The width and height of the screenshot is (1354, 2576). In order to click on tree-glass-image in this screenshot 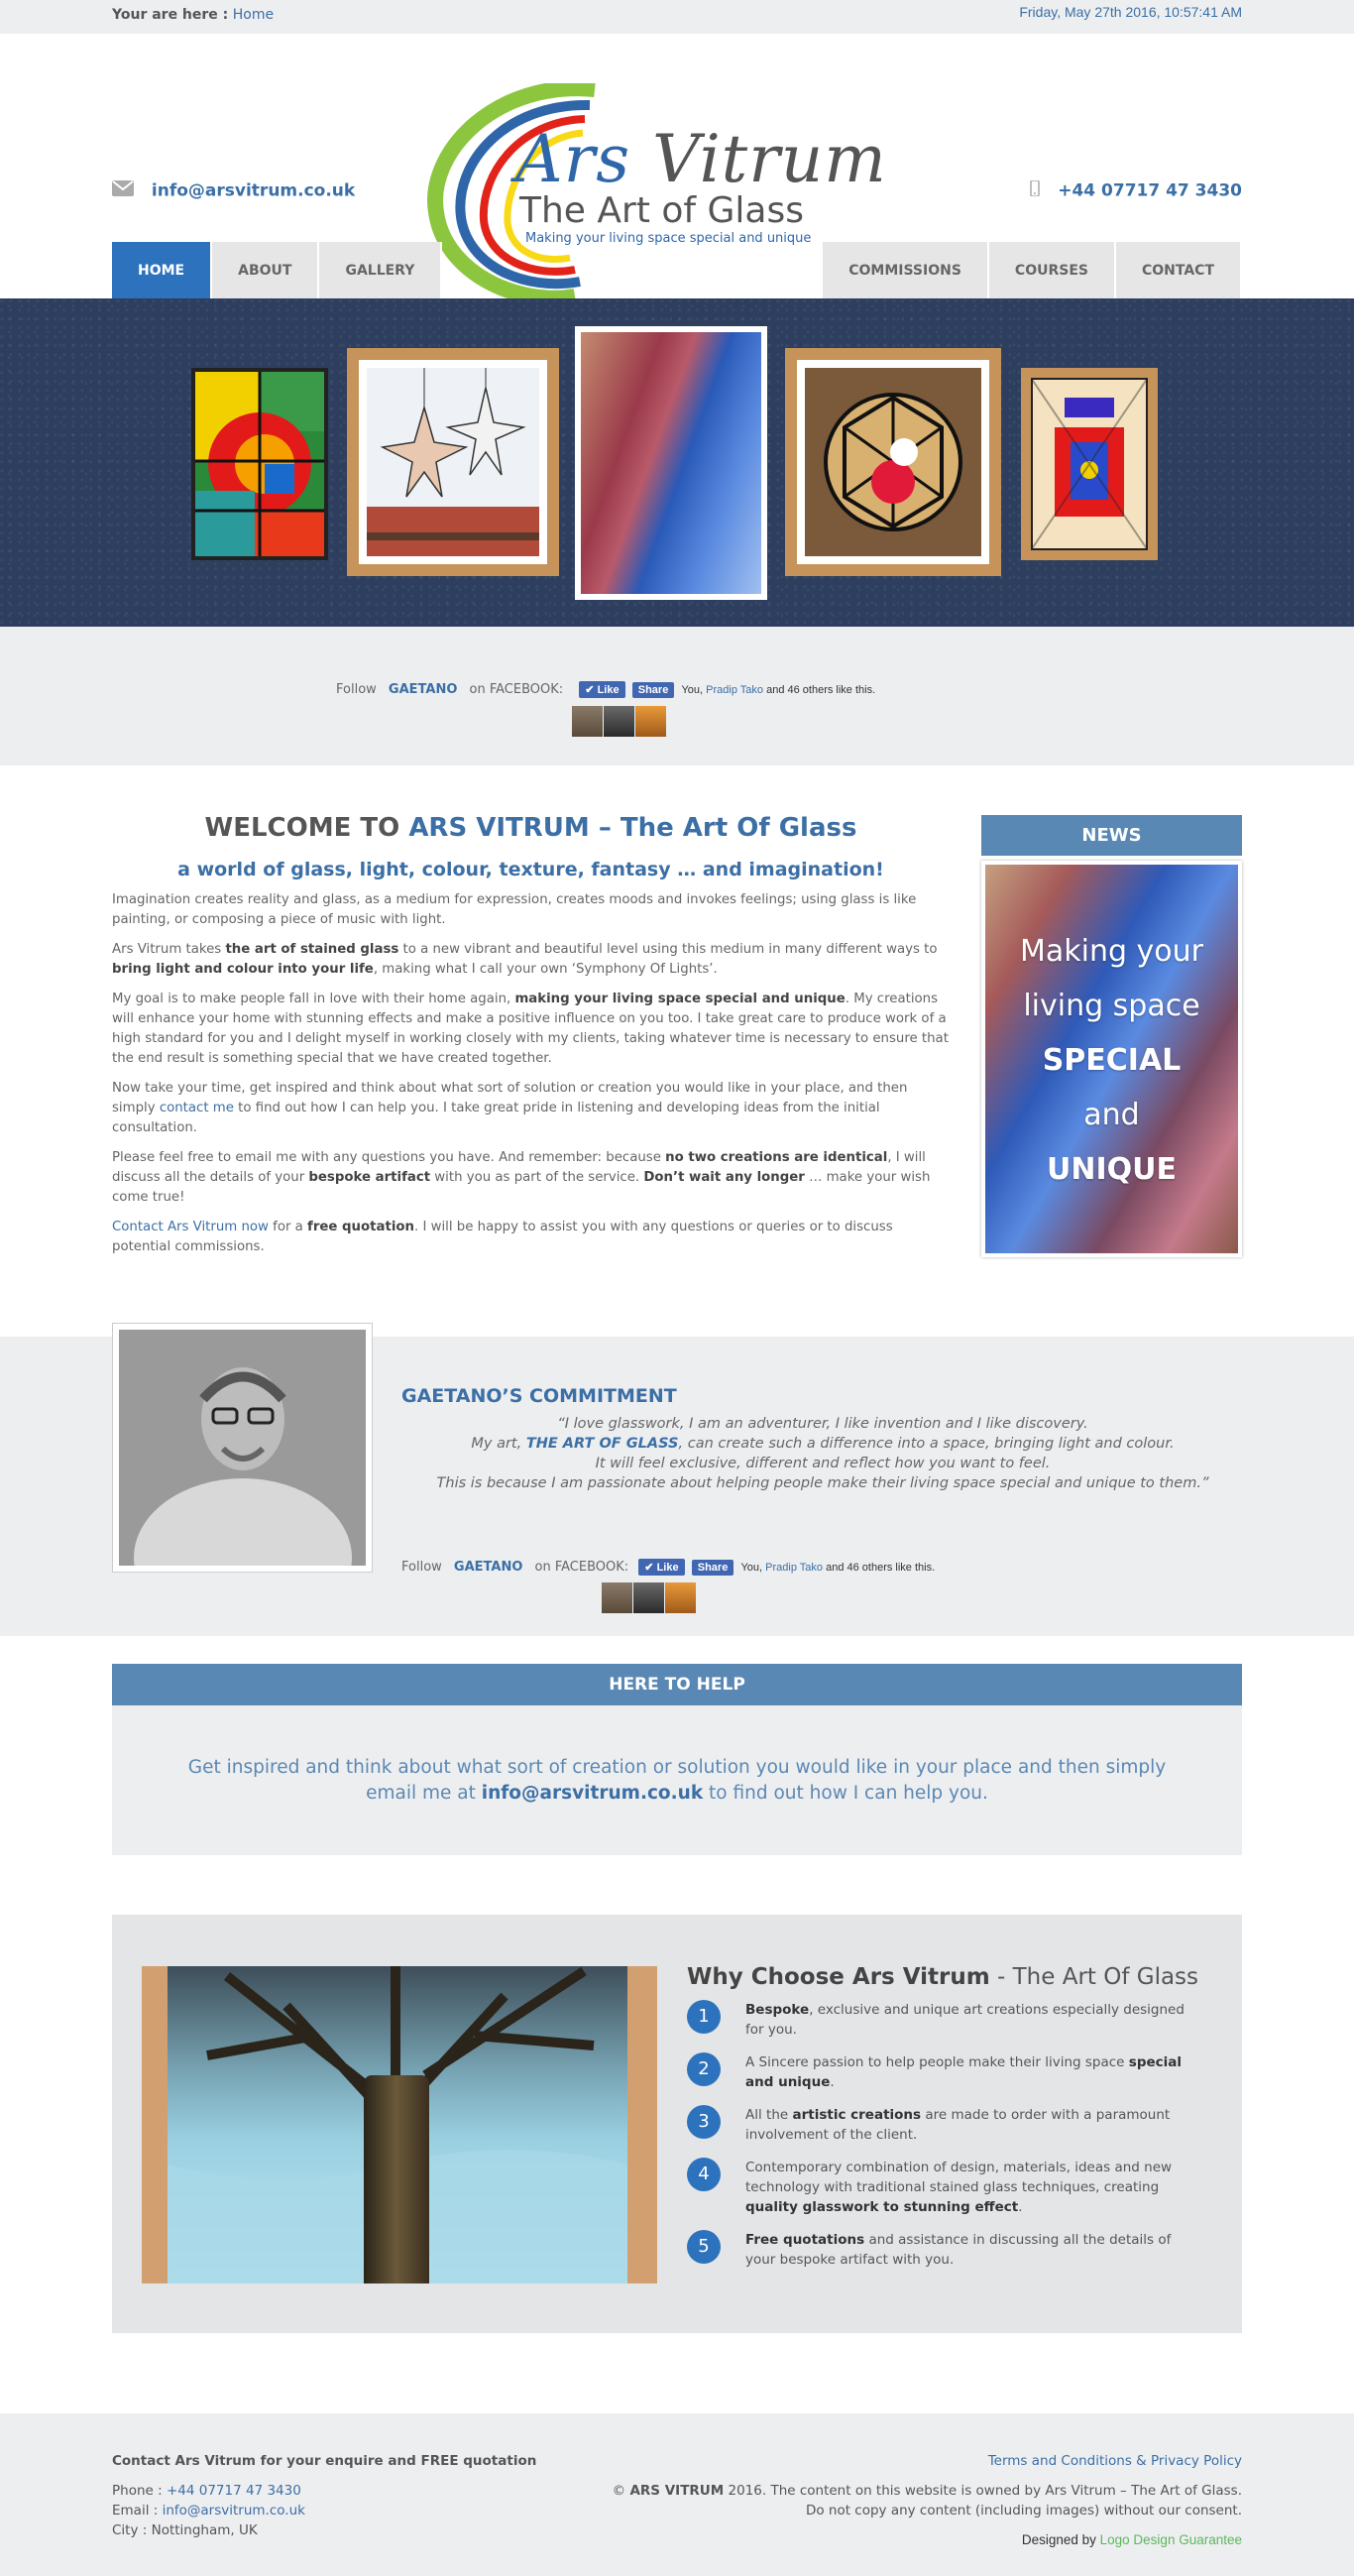, I will do `click(399, 2124)`.